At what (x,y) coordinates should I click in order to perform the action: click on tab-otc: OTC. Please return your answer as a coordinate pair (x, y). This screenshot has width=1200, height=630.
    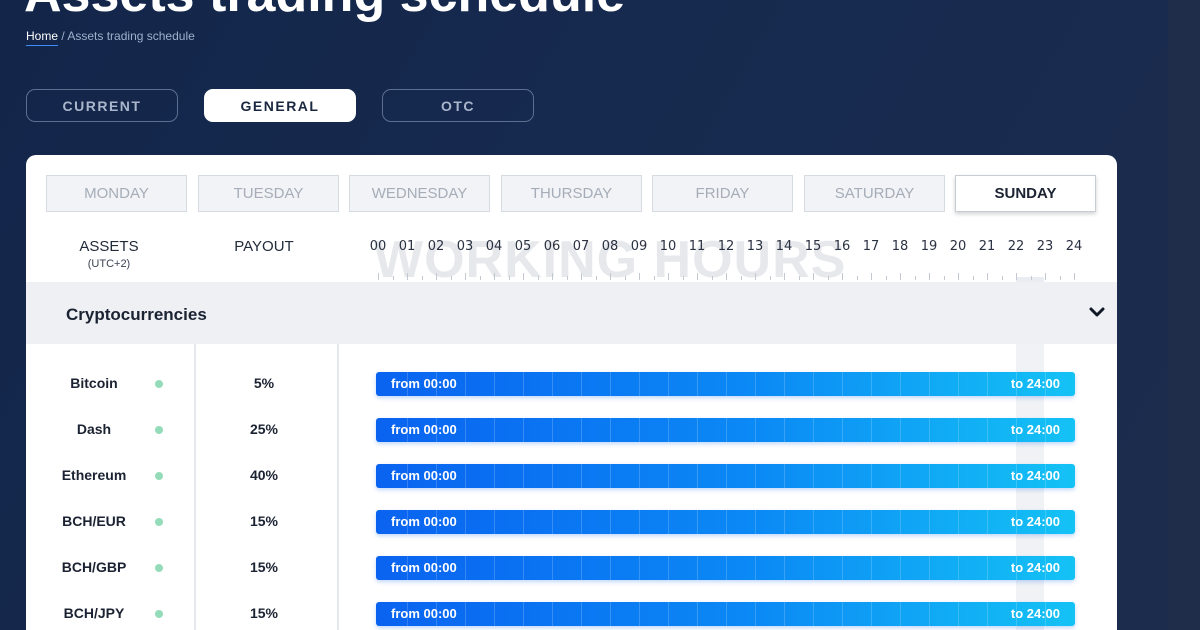
    Looking at the image, I should click on (458, 105).